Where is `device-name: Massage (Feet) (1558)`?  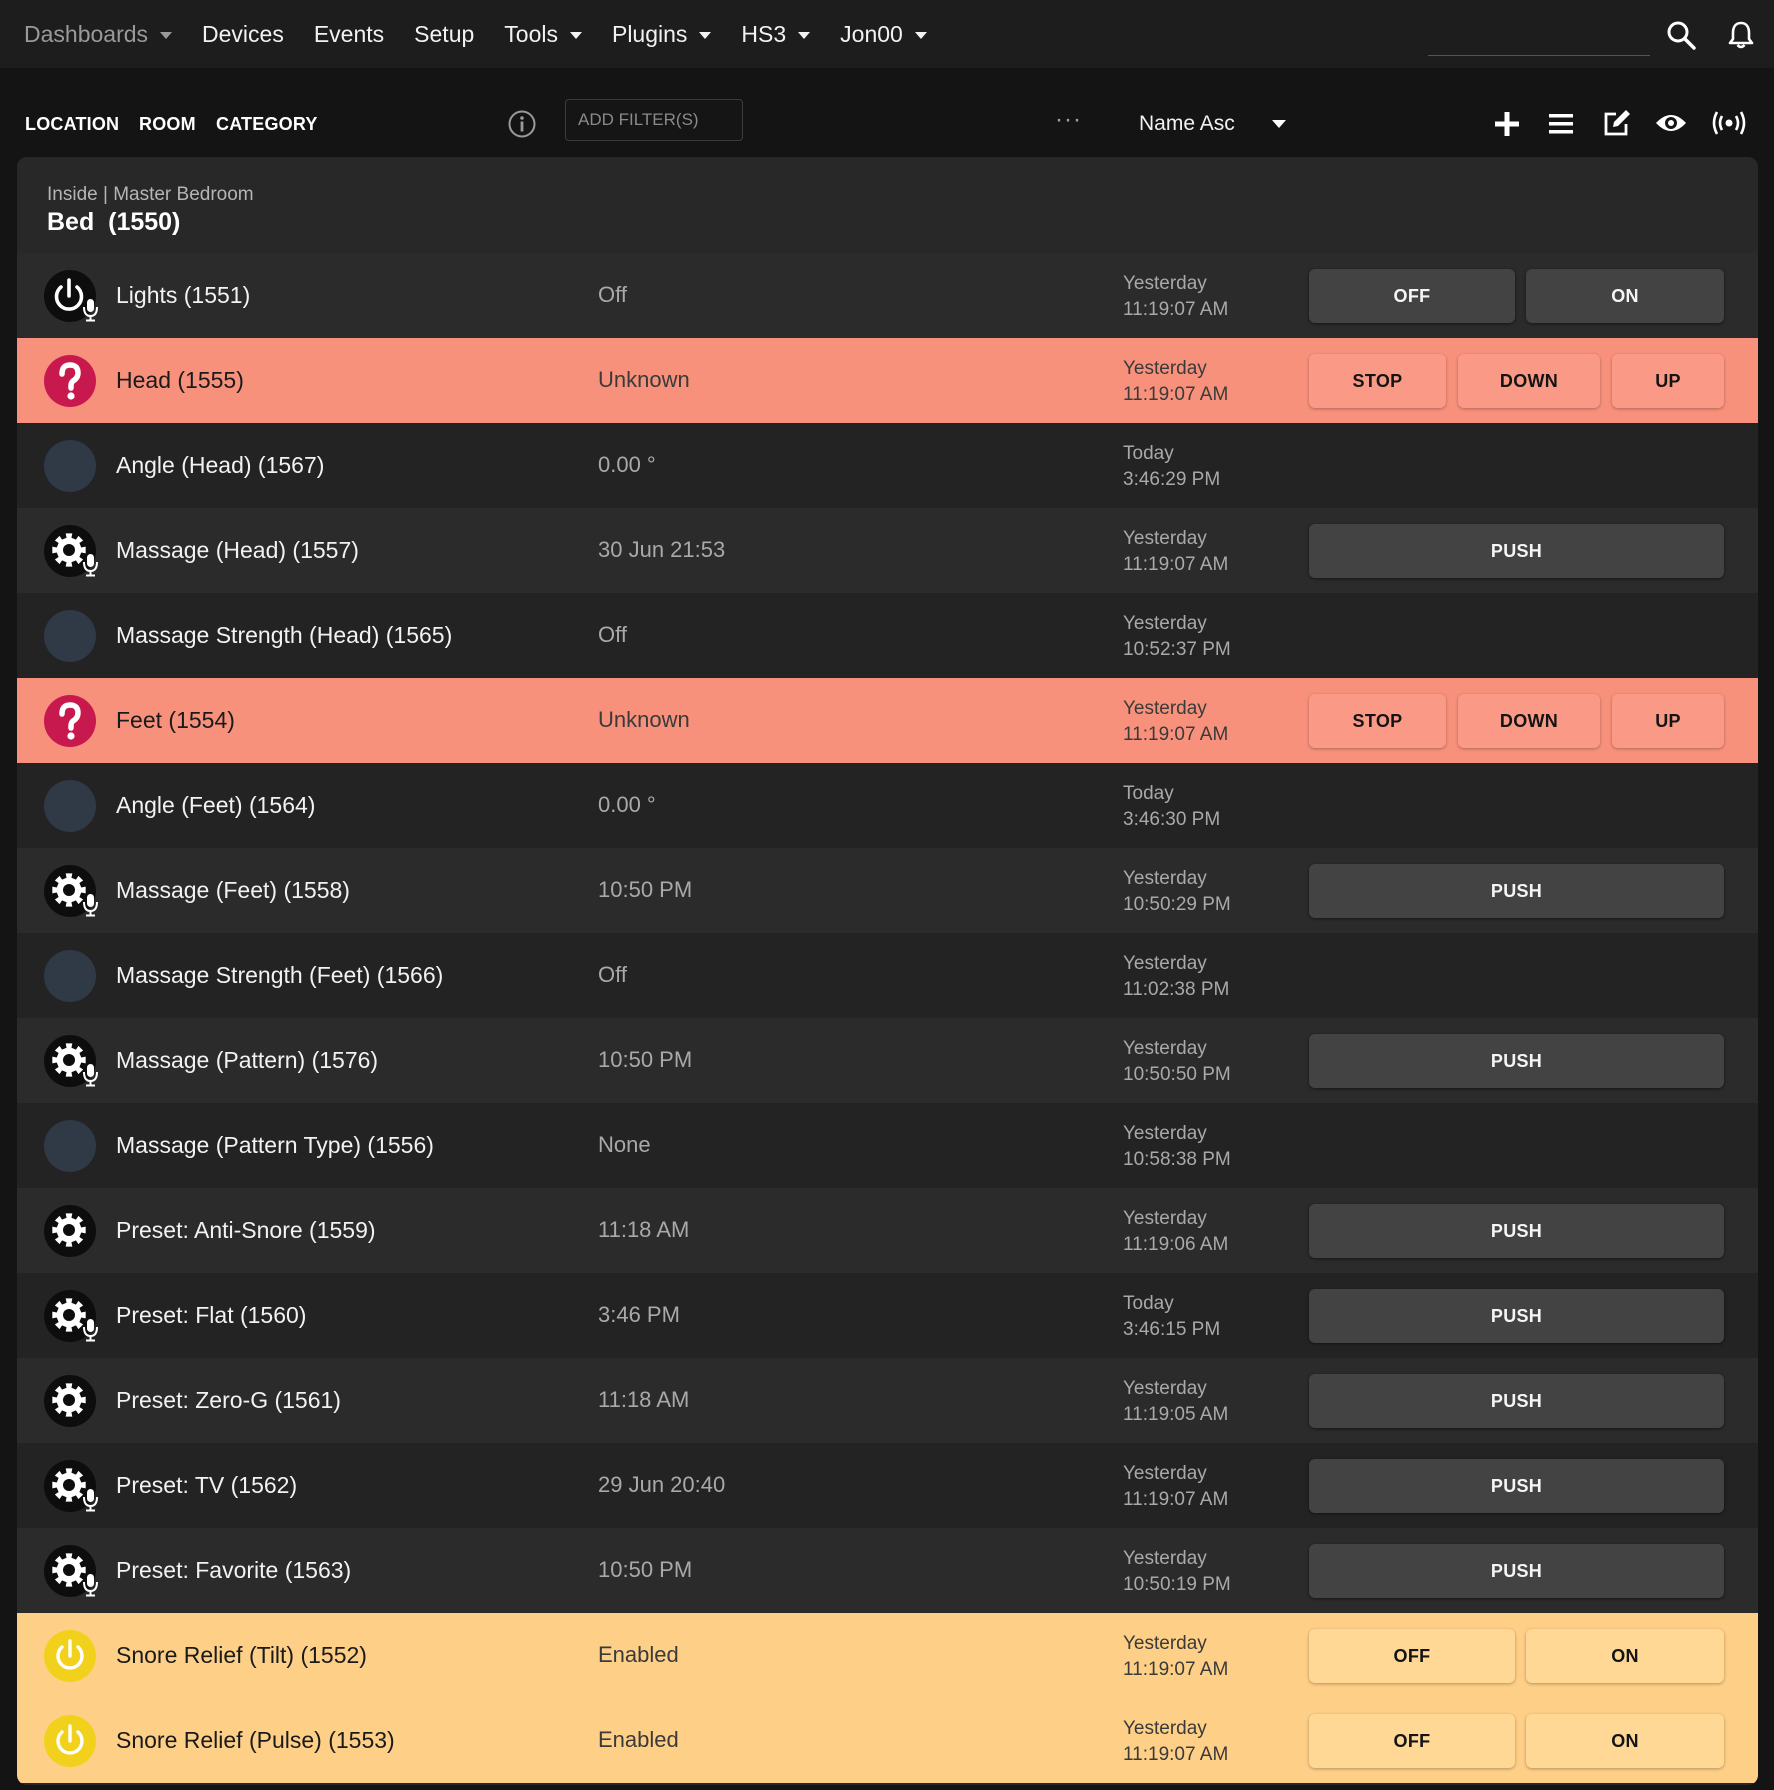
device-name: Massage (Feet) (1558) is located at coordinates (233, 890).